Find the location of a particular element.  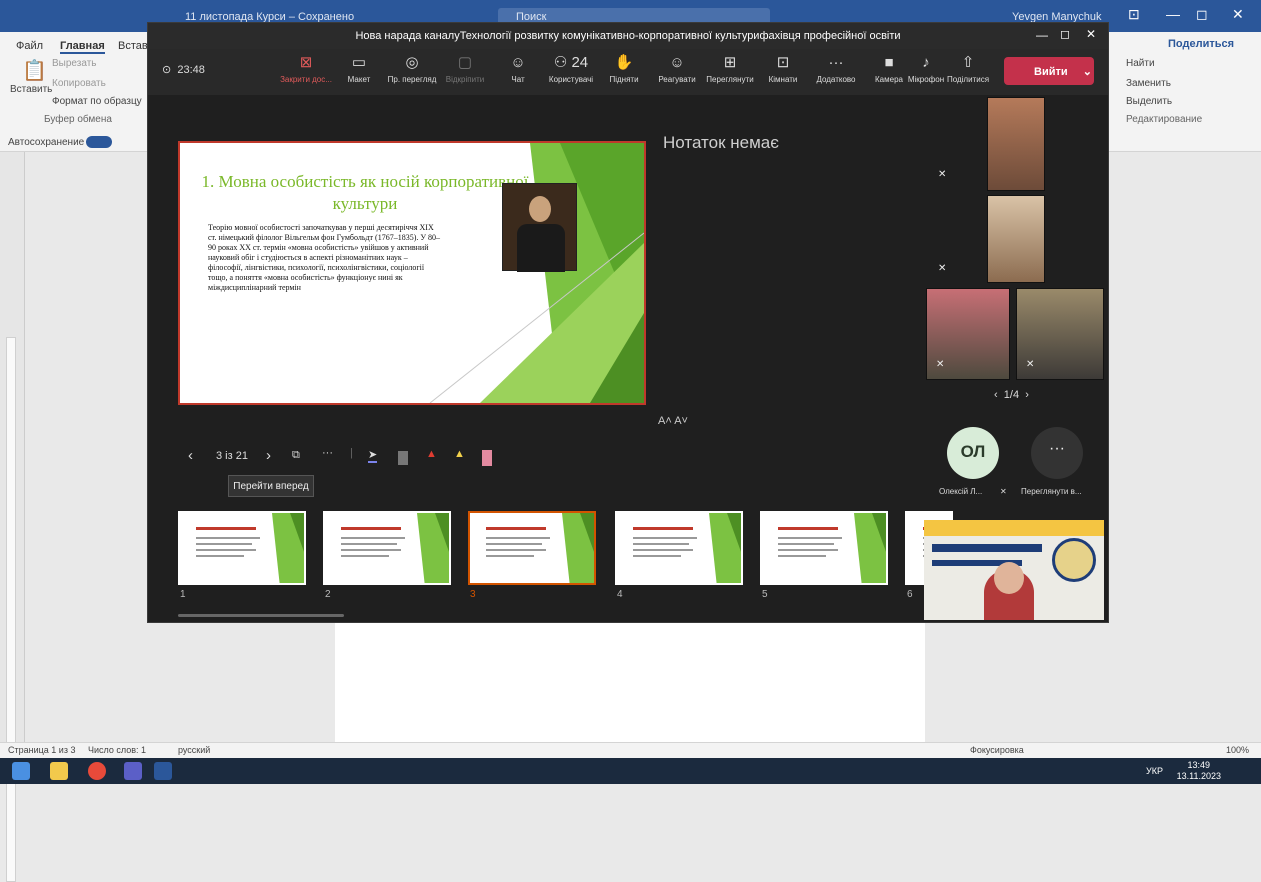

teams-close-button: ✕ is located at coordinates (1091, 34).